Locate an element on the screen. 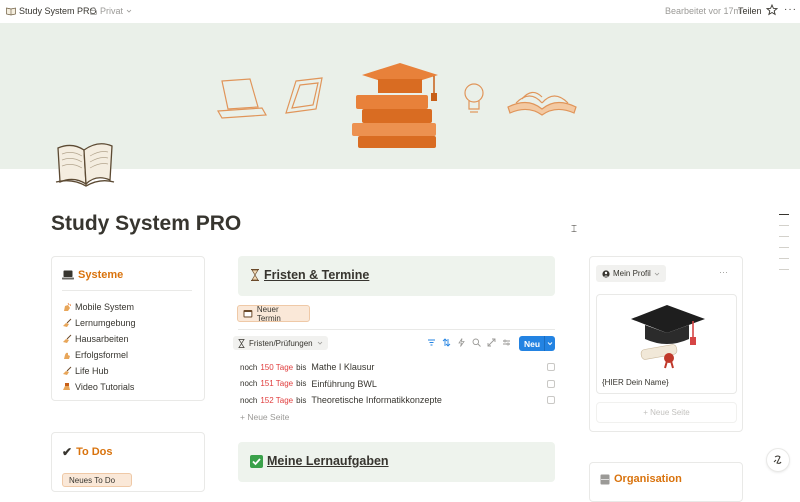 Image resolution: width=800 pixels, height=502 pixels. breadcrumb-page-title: Study System PRO is located at coordinates (58, 11).